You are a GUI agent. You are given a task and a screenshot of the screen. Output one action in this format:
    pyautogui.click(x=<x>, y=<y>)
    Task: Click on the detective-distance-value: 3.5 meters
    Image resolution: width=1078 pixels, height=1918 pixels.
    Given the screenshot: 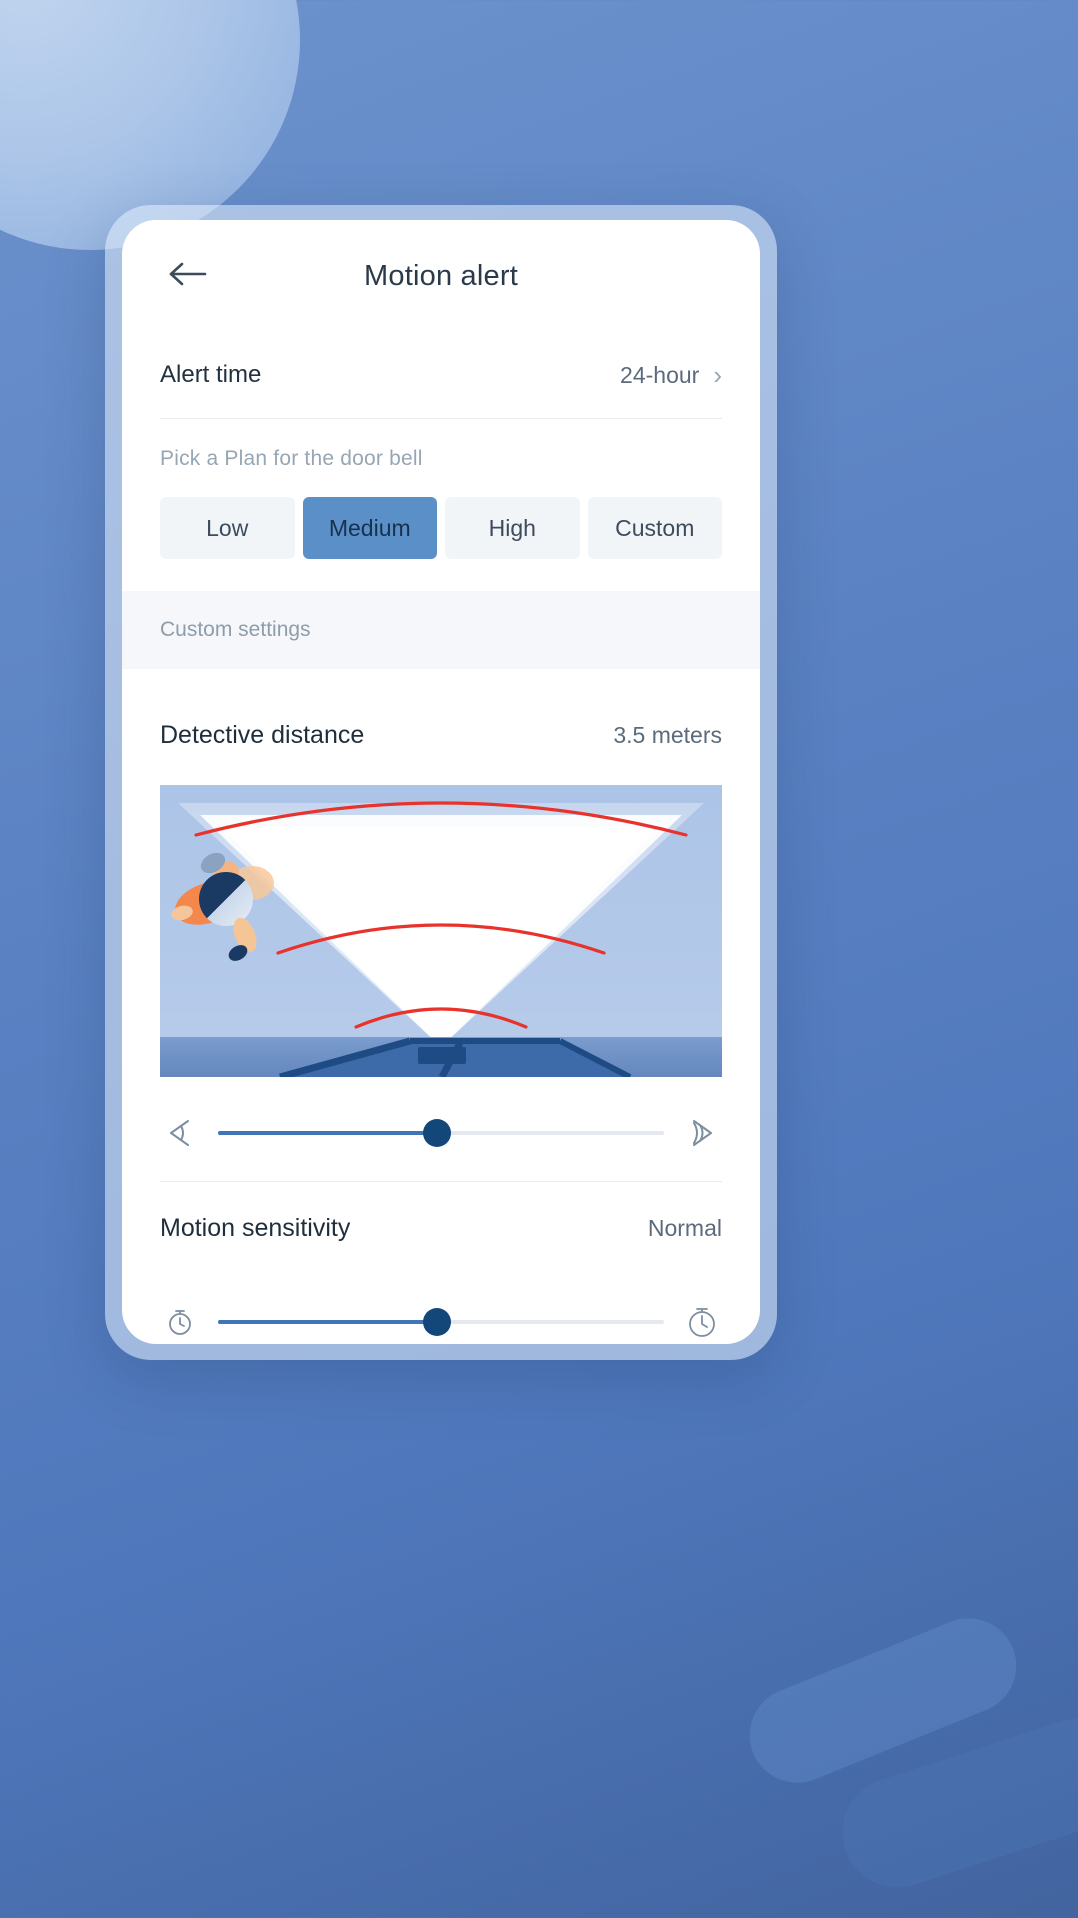 What is the action you would take?
    pyautogui.click(x=667, y=734)
    